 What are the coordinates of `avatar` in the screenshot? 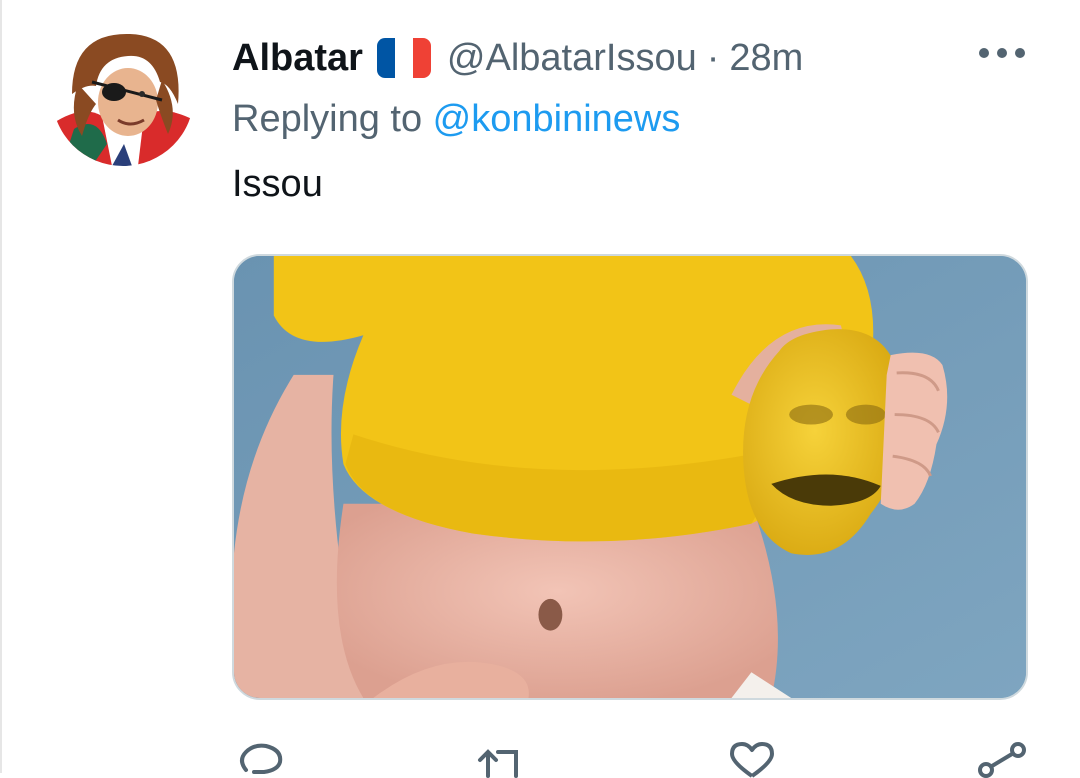 It's located at (123, 95).